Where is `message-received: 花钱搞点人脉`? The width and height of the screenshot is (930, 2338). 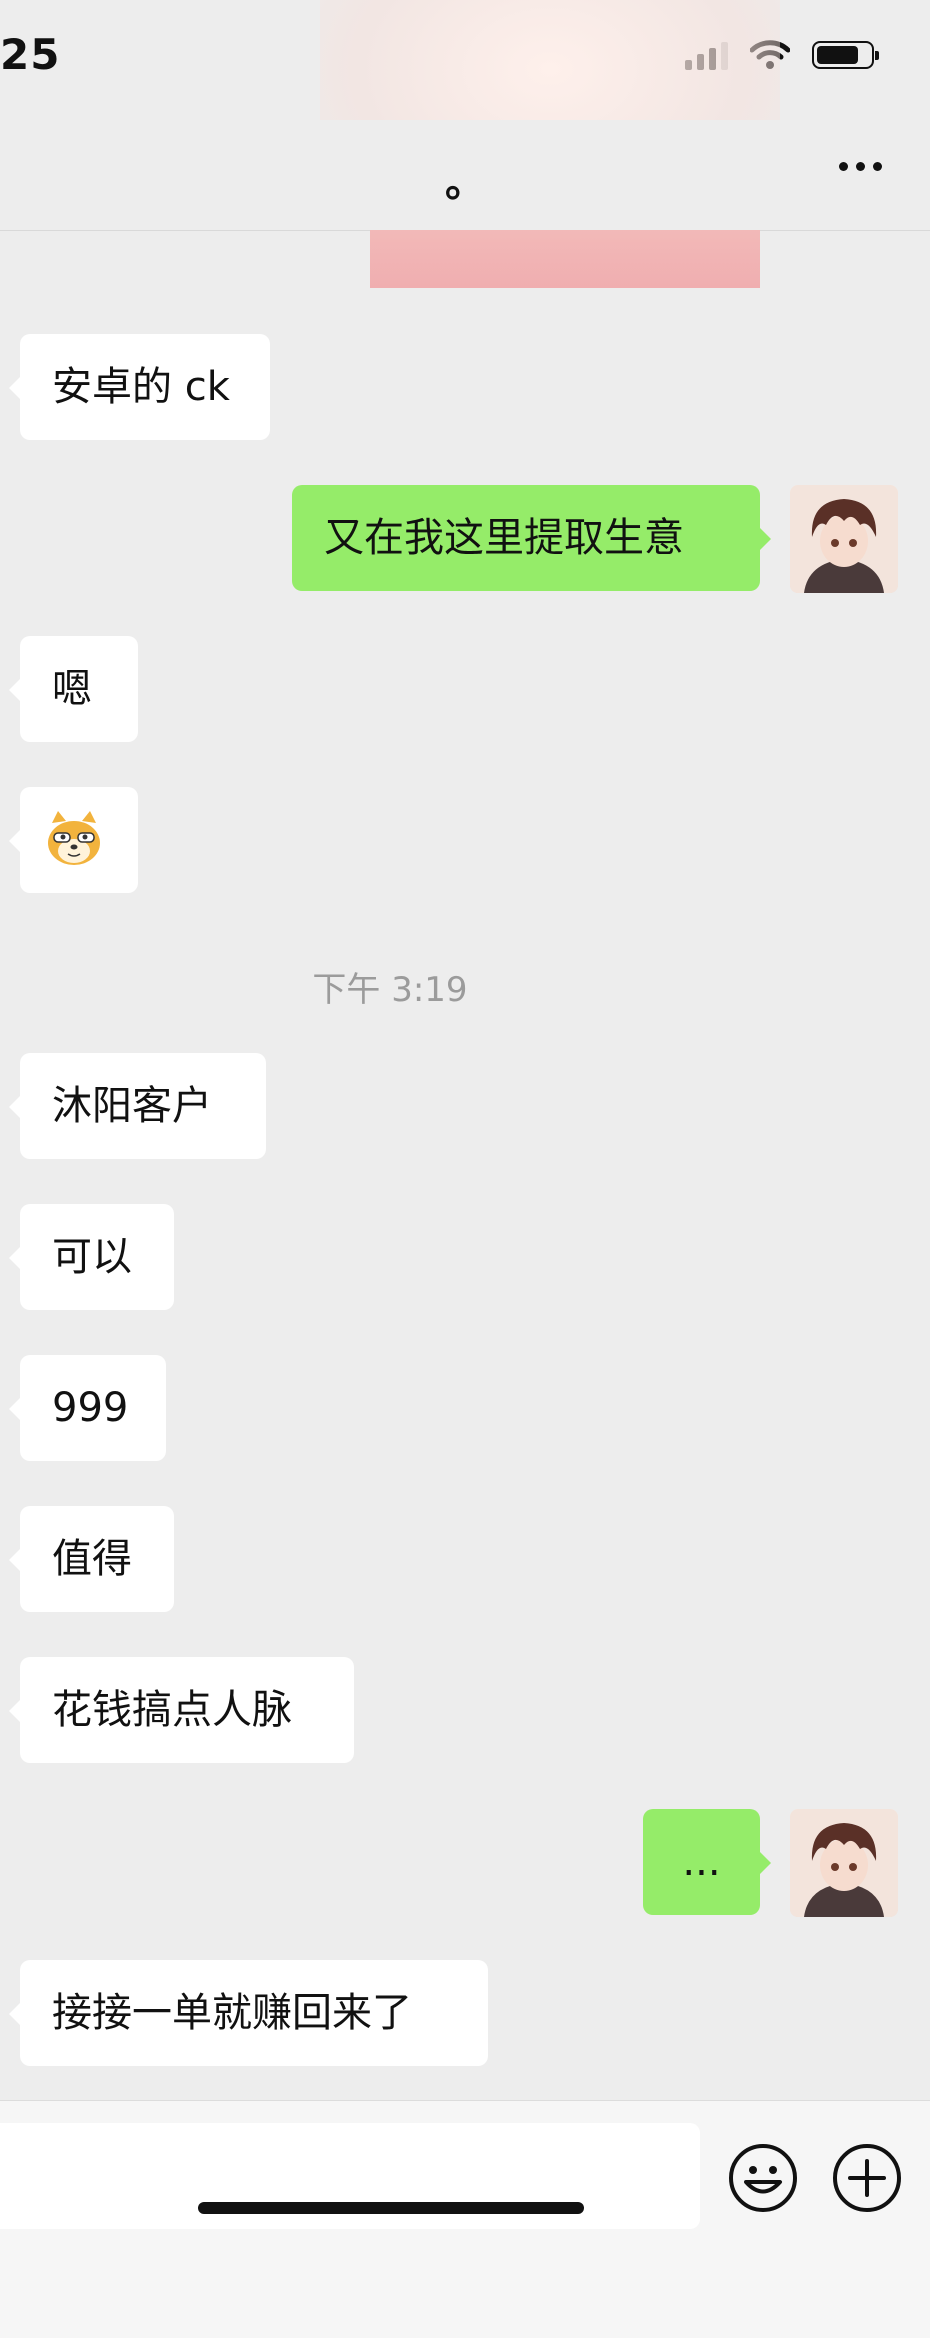 message-received: 花钱搞点人脉 is located at coordinates (181, 1710).